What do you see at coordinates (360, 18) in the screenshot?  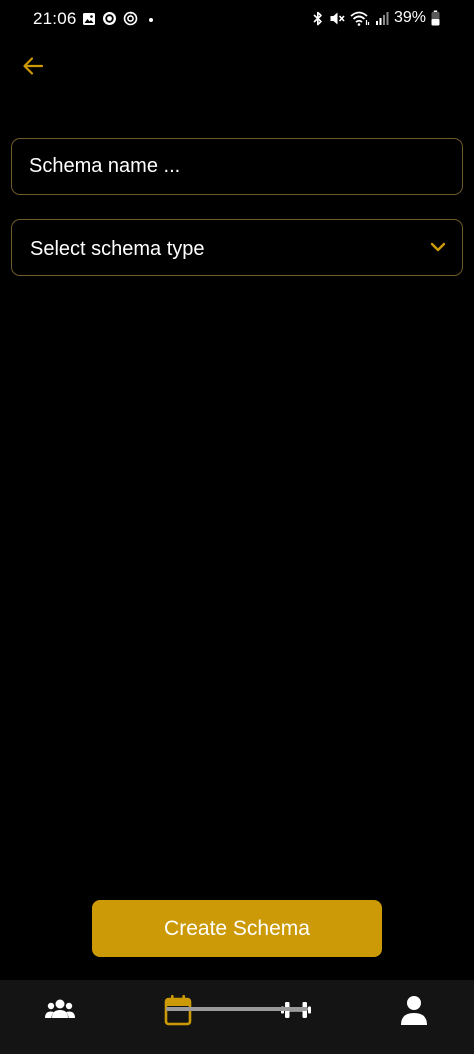 I see `wifi-icon` at bounding box center [360, 18].